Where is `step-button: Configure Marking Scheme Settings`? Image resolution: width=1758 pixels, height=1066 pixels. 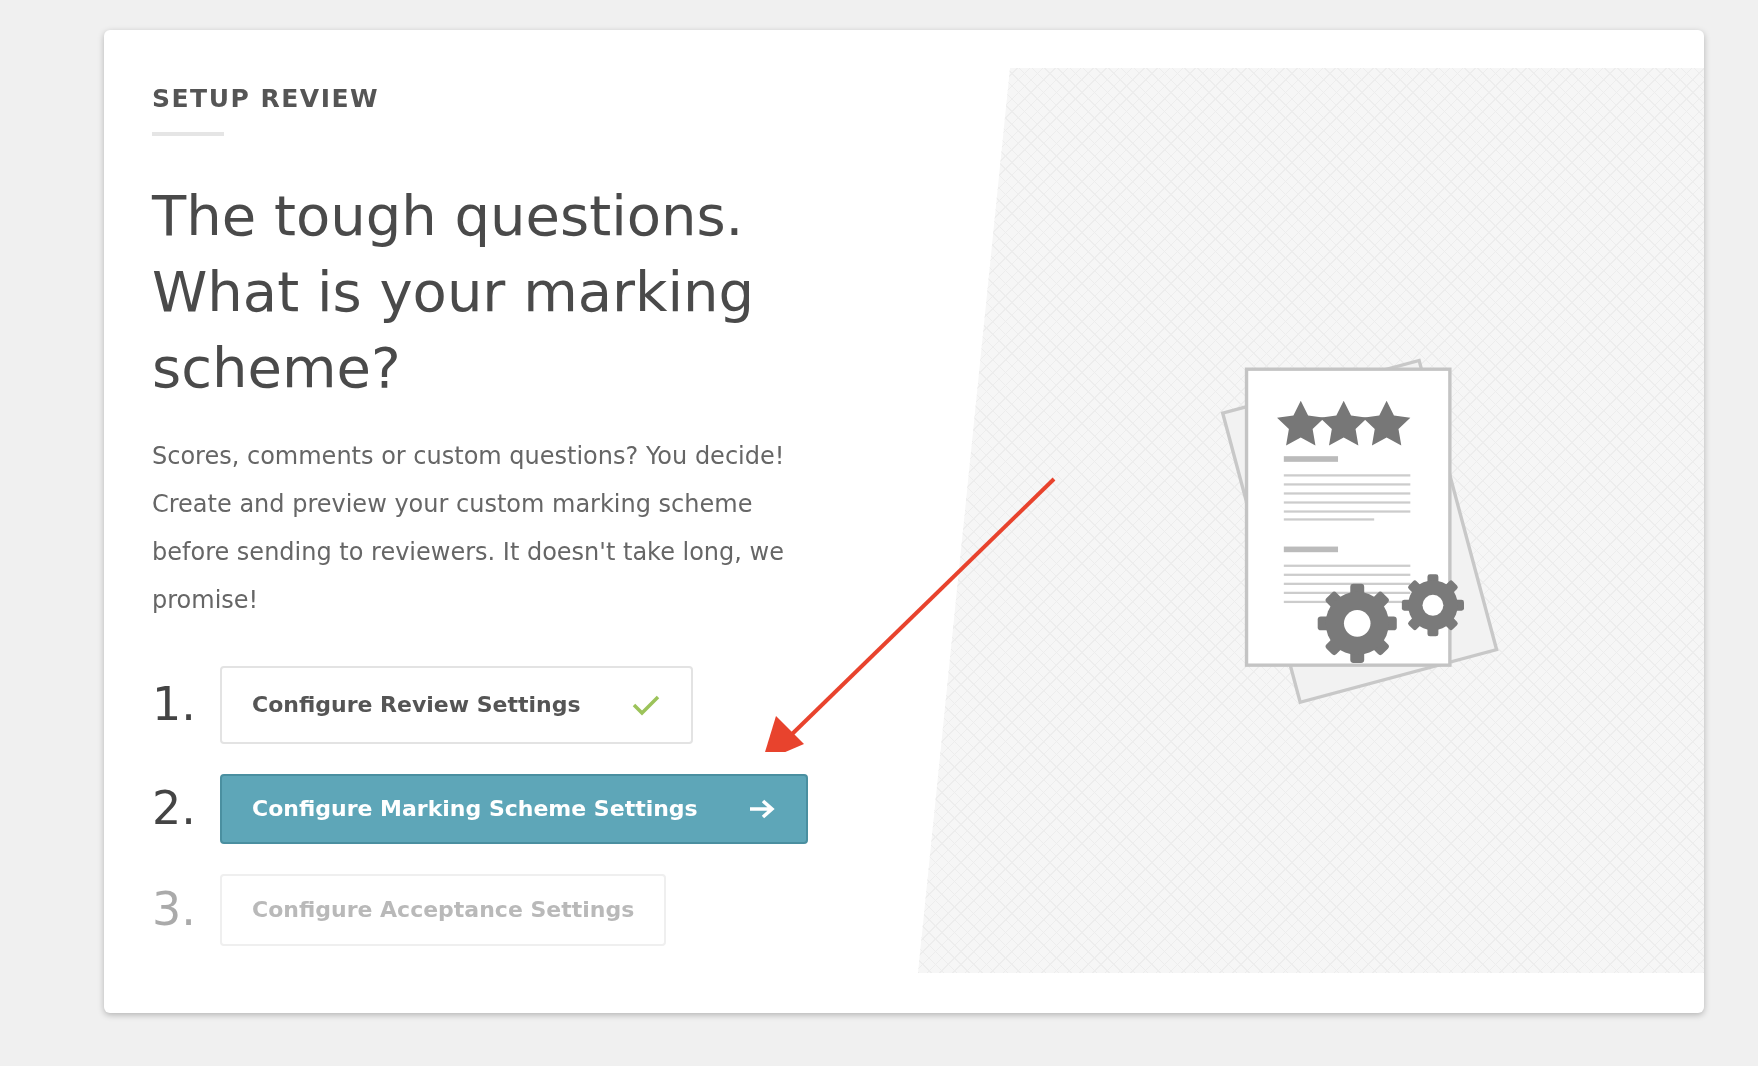
step-button: Configure Marking Scheme Settings is located at coordinates (514, 808).